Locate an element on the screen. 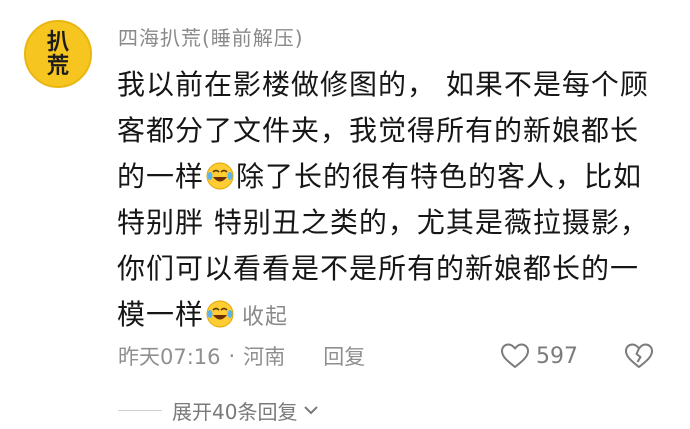  avatar: 扒 荒 is located at coordinates (58, 54).